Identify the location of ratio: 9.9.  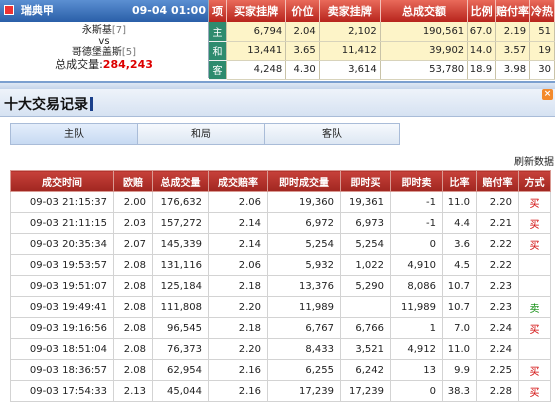
(459, 370).